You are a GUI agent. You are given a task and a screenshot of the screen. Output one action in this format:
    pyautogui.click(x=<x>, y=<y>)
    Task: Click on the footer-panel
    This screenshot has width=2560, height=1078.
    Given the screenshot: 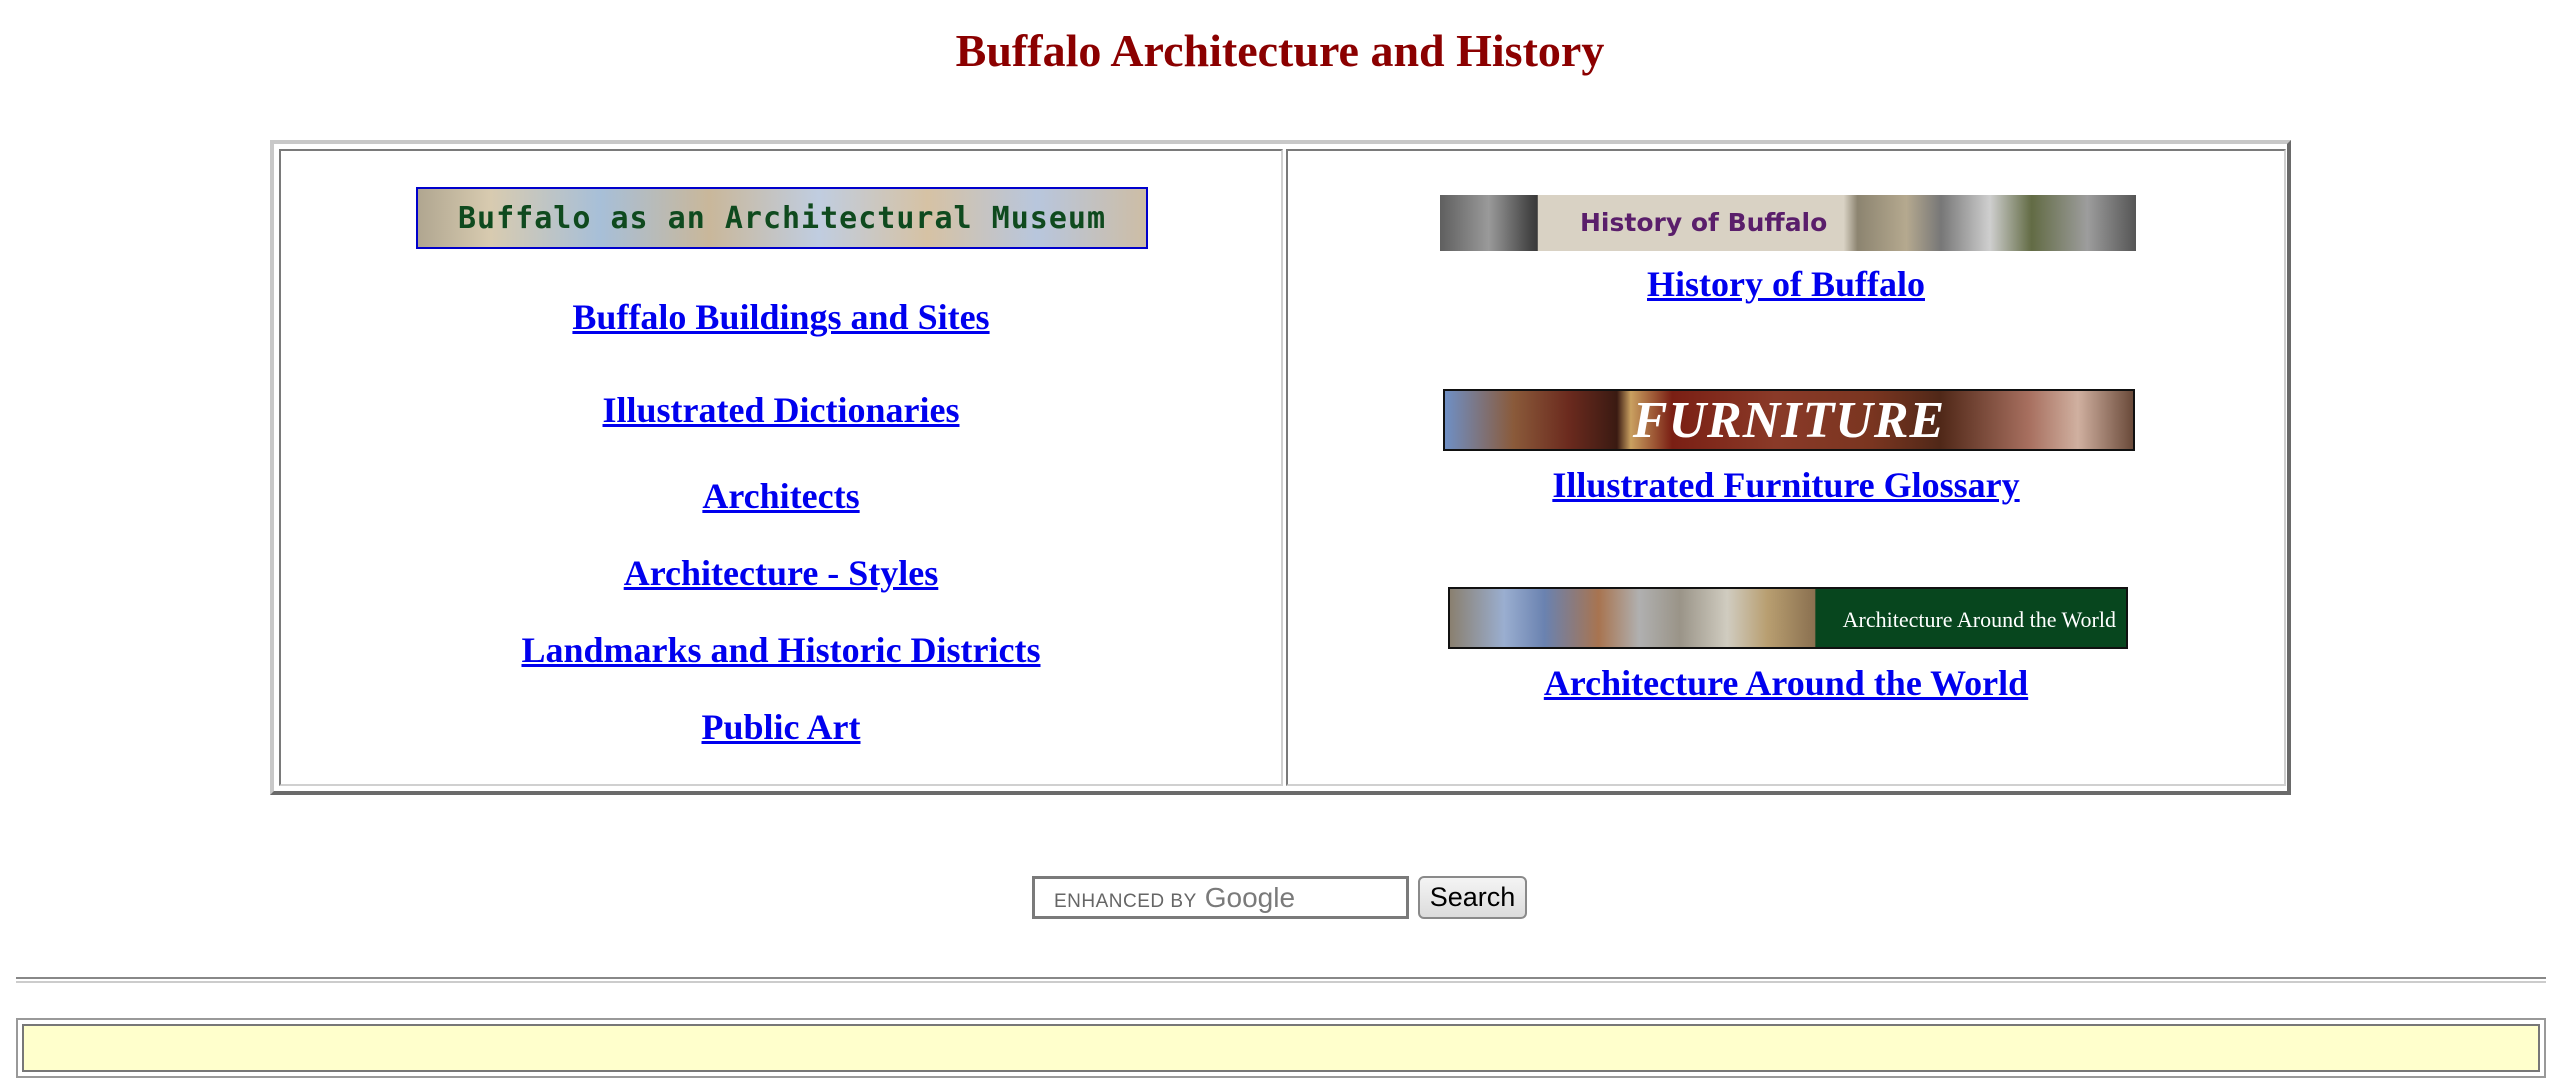 What is the action you would take?
    pyautogui.click(x=1281, y=1048)
    